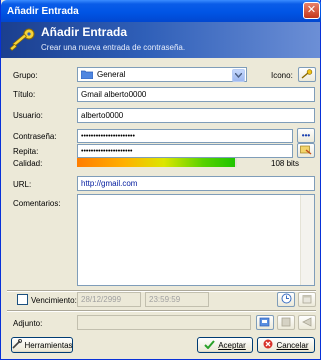 The width and height of the screenshot is (321, 360). Describe the element at coordinates (238, 75) in the screenshot. I see `chevron-down-icon` at that location.